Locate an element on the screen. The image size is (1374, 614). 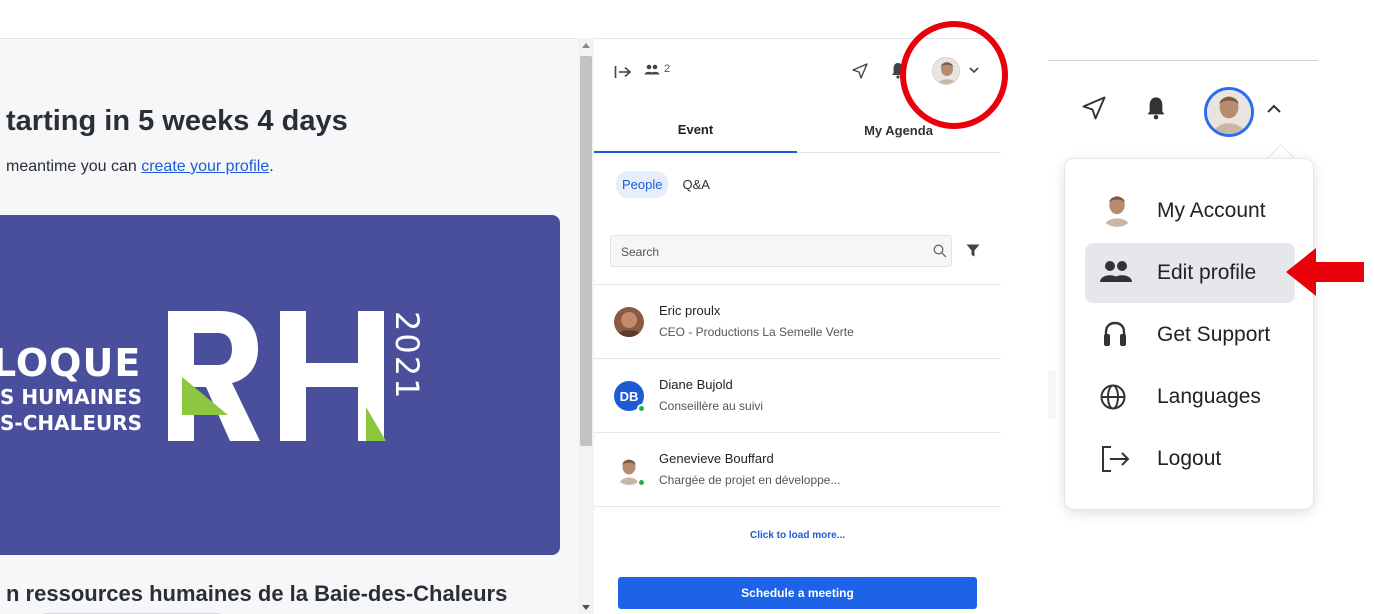
menu-item-label: Get Support is located at coordinates (1214, 334).